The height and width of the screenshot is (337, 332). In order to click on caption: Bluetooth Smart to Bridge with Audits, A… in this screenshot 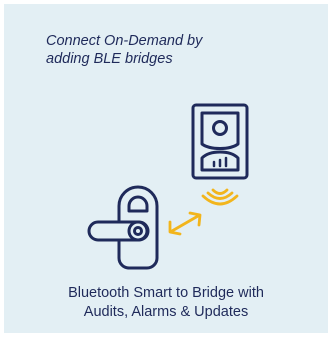, I will do `click(166, 303)`.